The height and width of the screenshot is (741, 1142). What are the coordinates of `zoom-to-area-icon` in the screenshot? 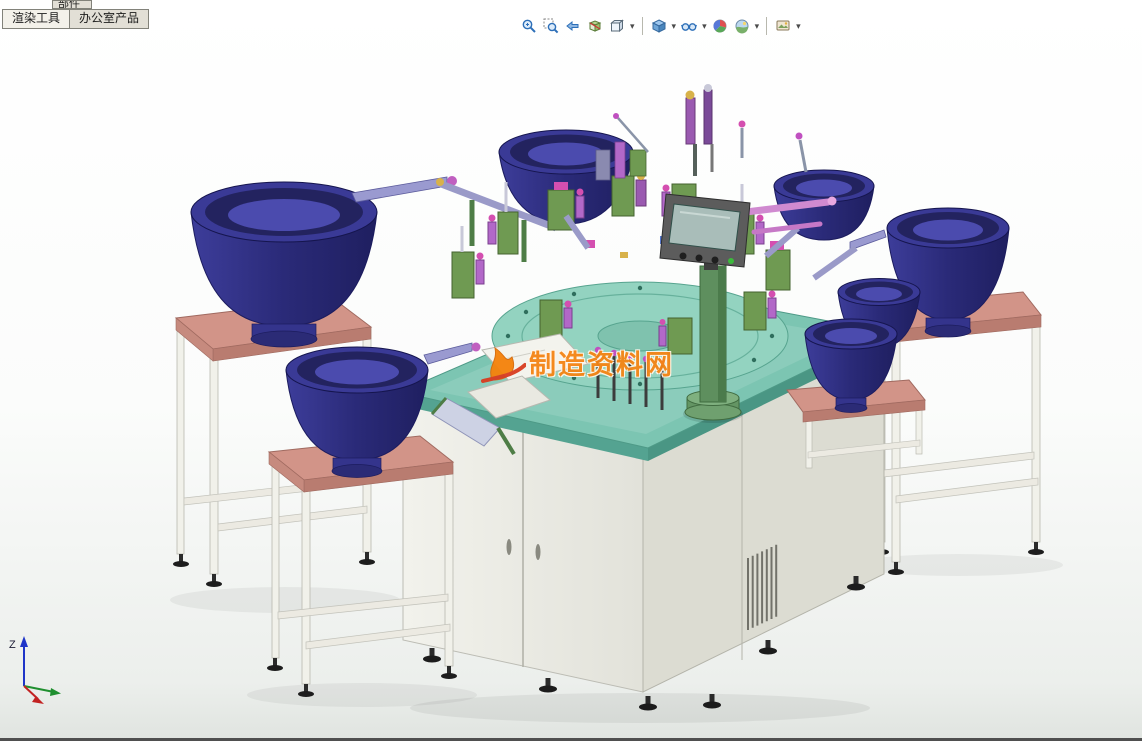 It's located at (551, 26).